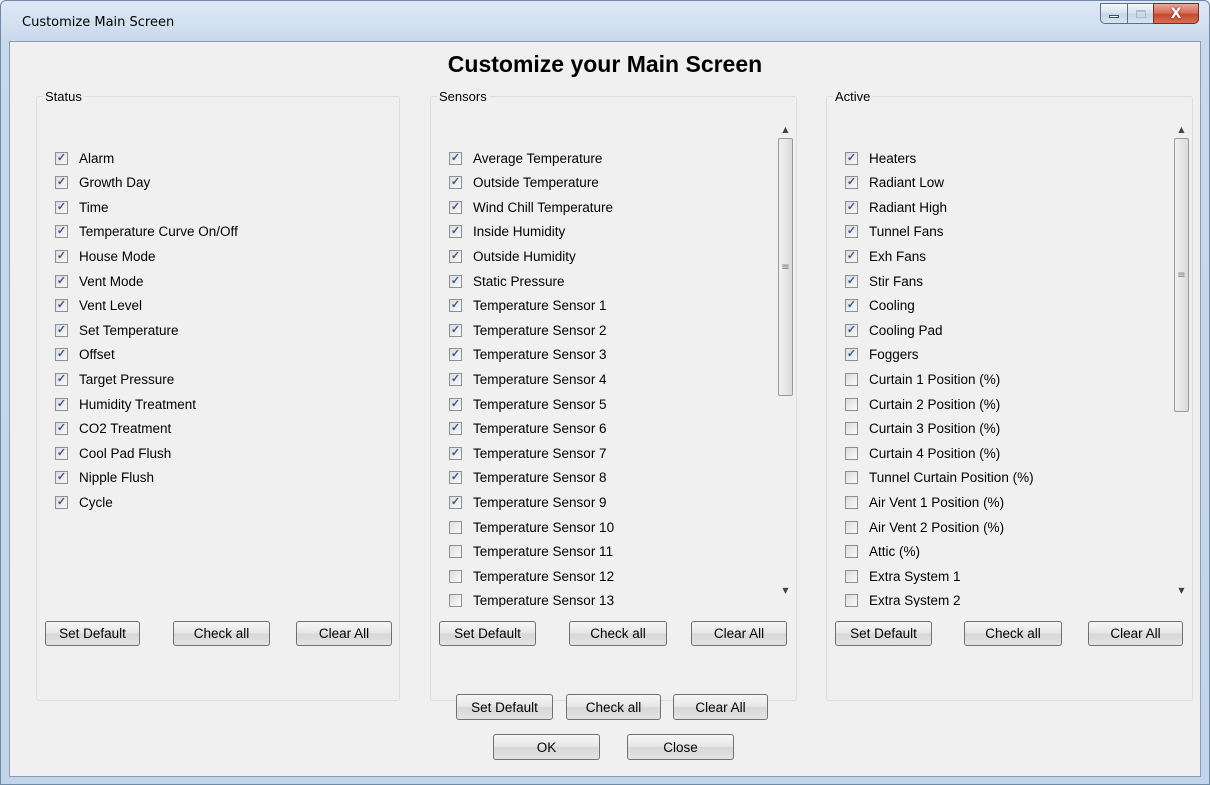  Describe the element at coordinates (531, 527) in the screenshot. I see `list-item: Temperature Sensor 10` at that location.